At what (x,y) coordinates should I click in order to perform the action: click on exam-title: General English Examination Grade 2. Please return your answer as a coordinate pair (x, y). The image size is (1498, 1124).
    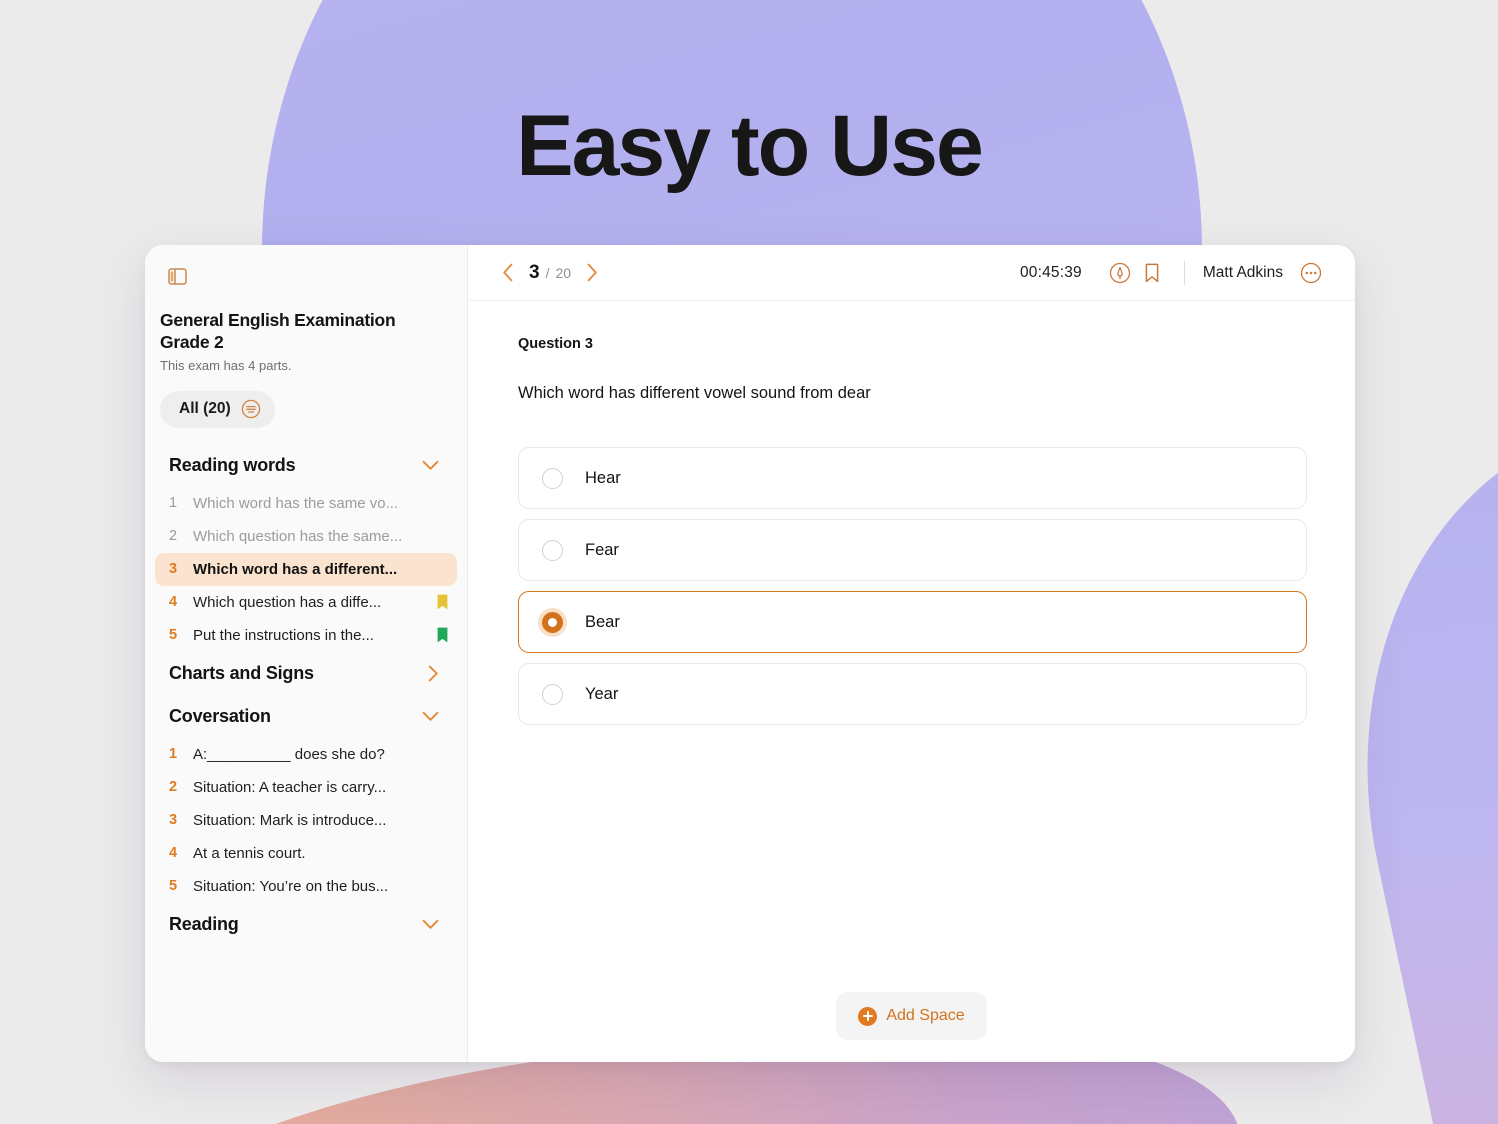
    Looking at the image, I should click on (278, 331).